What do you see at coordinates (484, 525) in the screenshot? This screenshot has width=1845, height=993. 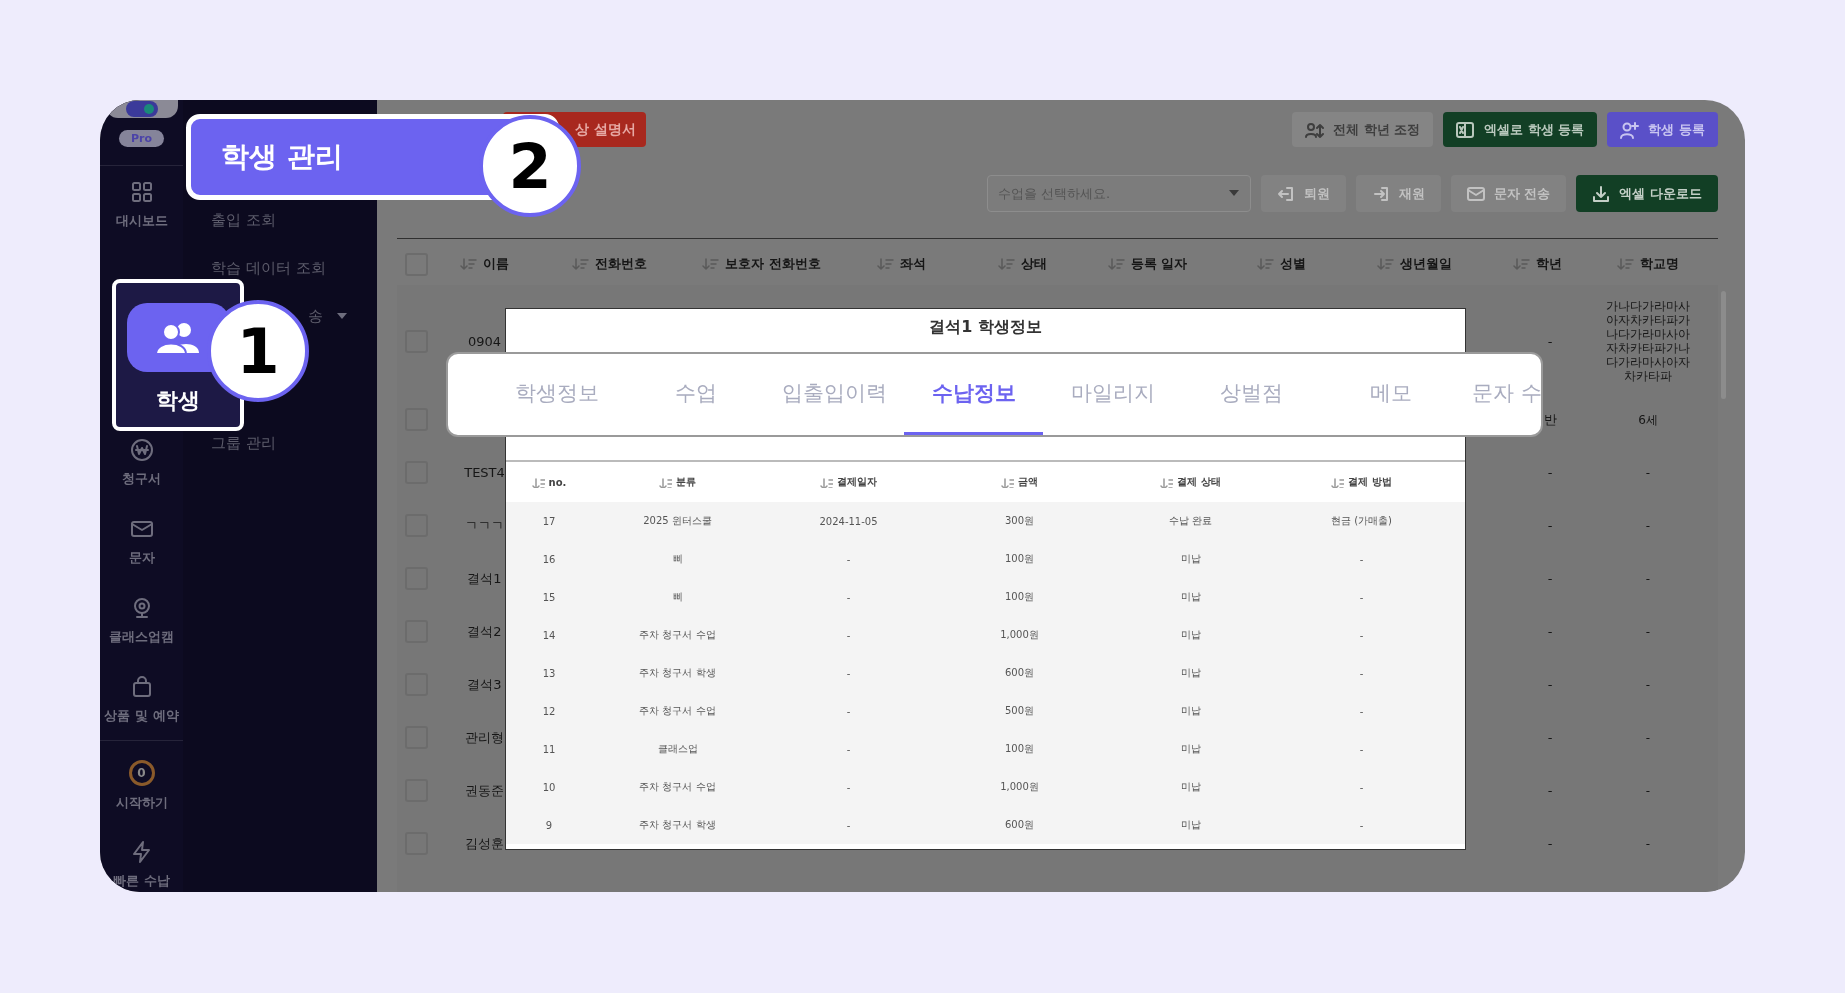 I see `table-cell: ㄱㄱㄱ` at bounding box center [484, 525].